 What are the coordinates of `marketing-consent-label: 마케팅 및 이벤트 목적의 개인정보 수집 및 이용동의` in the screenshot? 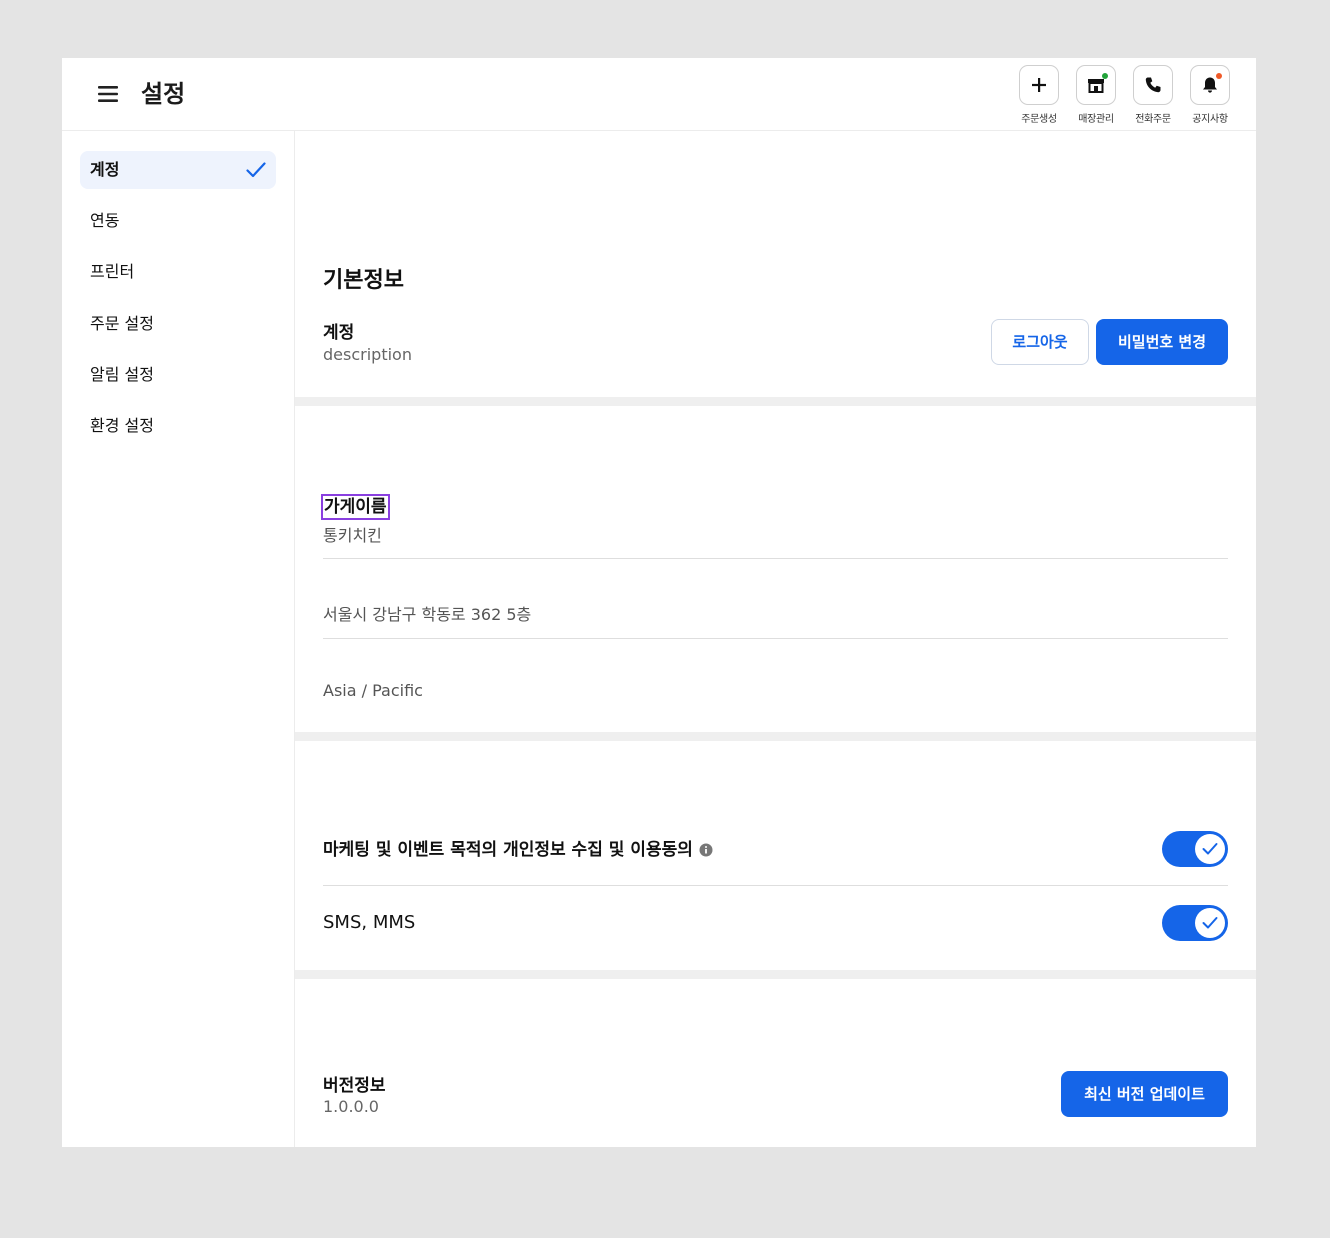 It's located at (508, 850).